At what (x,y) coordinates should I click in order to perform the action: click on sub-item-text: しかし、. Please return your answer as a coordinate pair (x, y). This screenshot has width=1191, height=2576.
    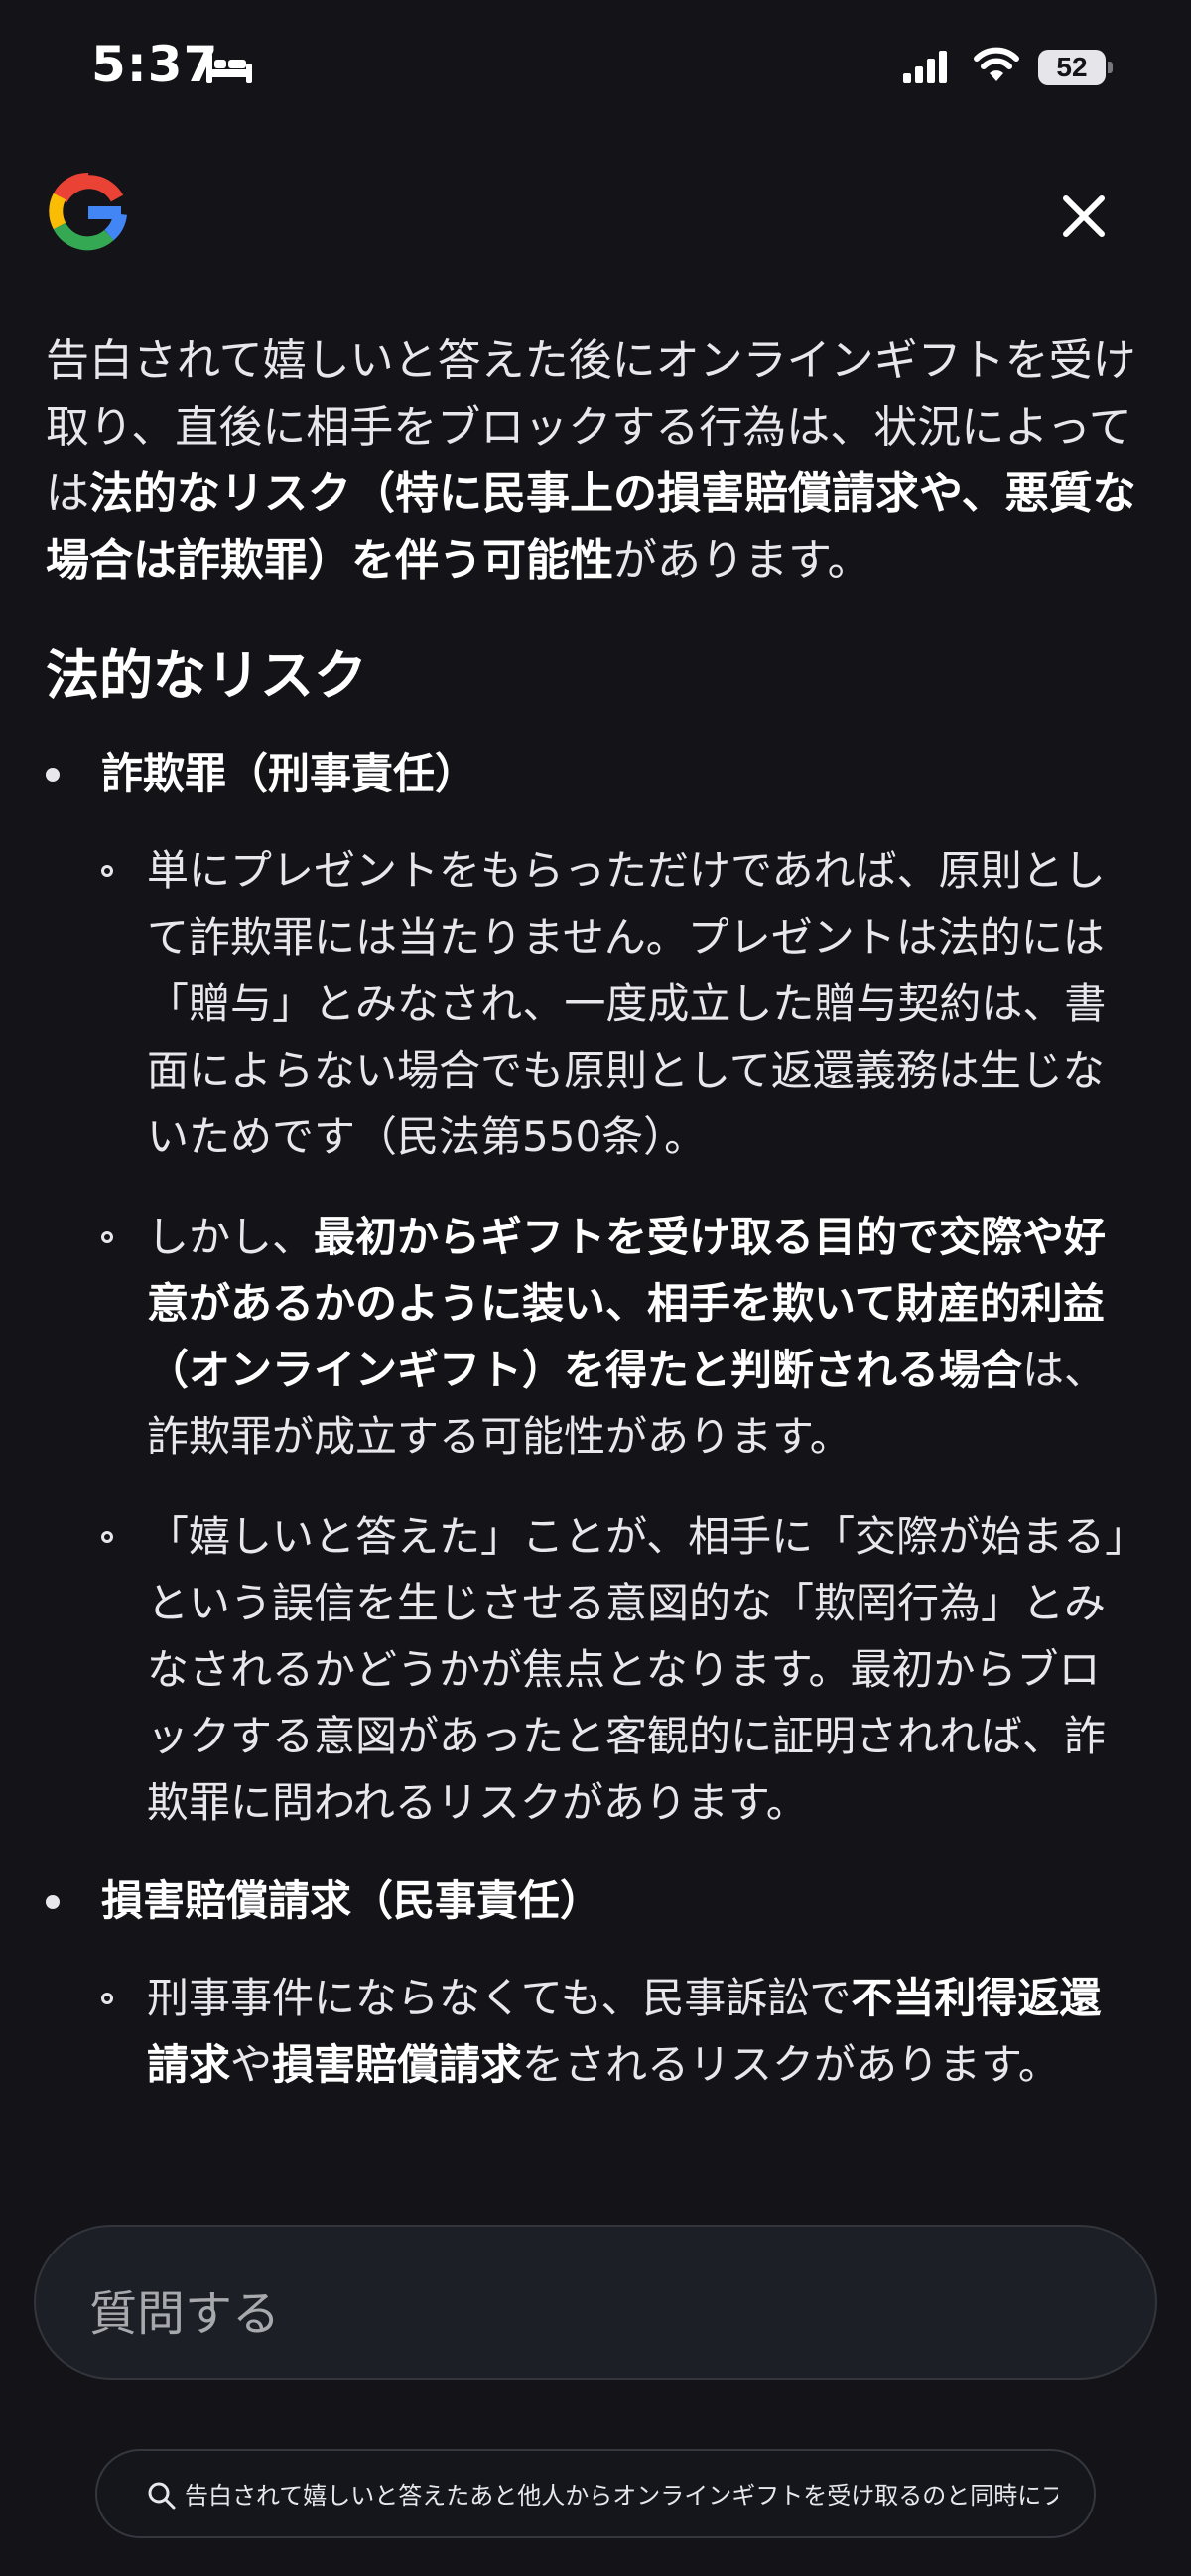
    Looking at the image, I should click on (231, 1237).